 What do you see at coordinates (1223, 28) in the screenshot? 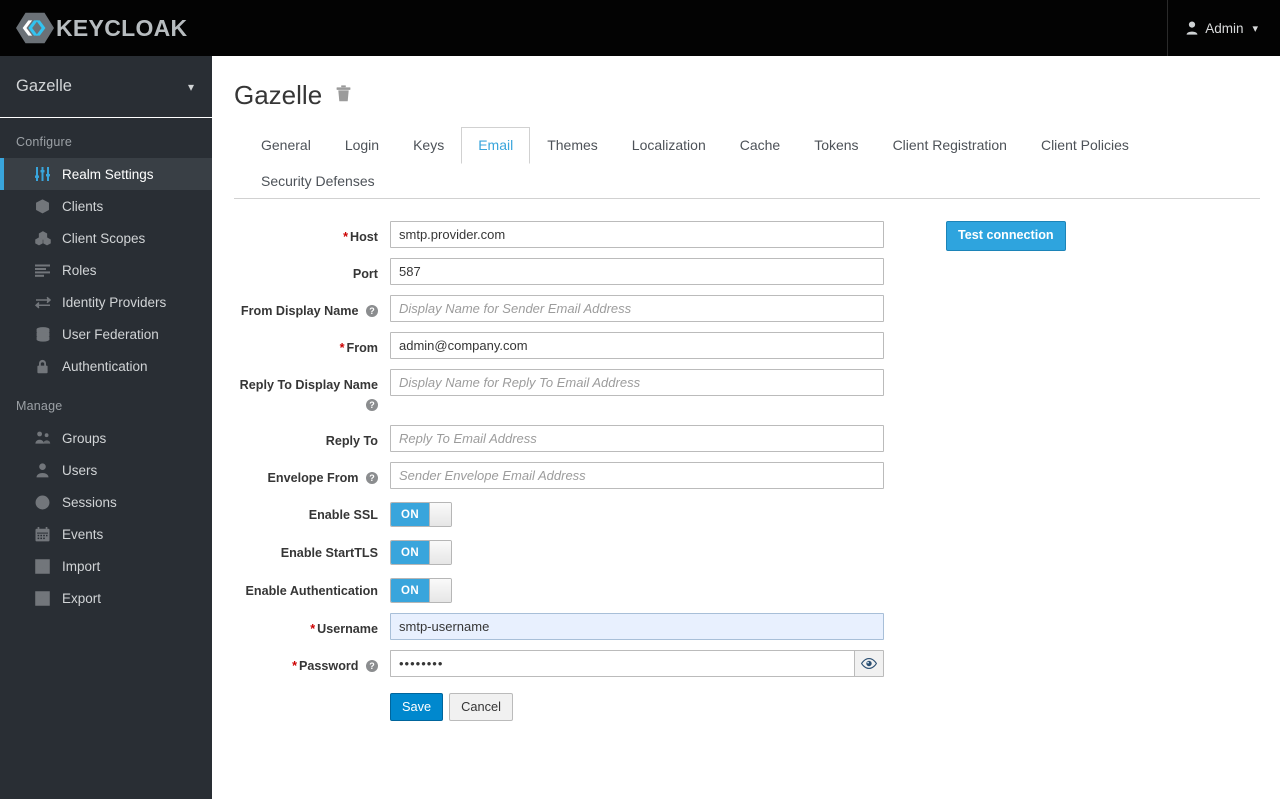
I see `user-menu: Admin ▾` at bounding box center [1223, 28].